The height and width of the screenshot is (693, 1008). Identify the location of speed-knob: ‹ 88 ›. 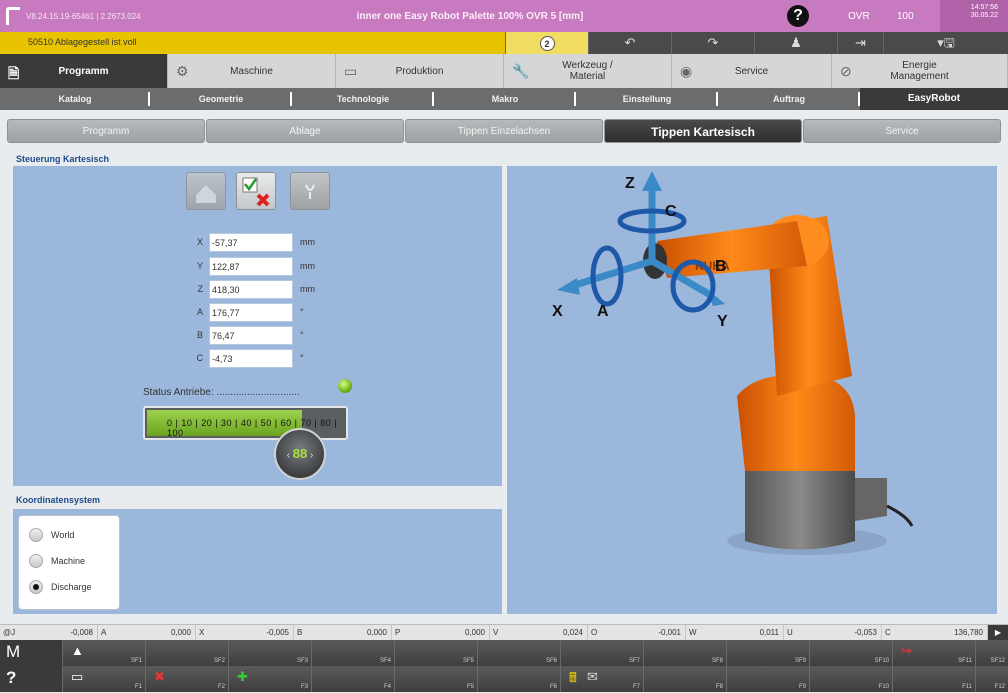
(300, 454).